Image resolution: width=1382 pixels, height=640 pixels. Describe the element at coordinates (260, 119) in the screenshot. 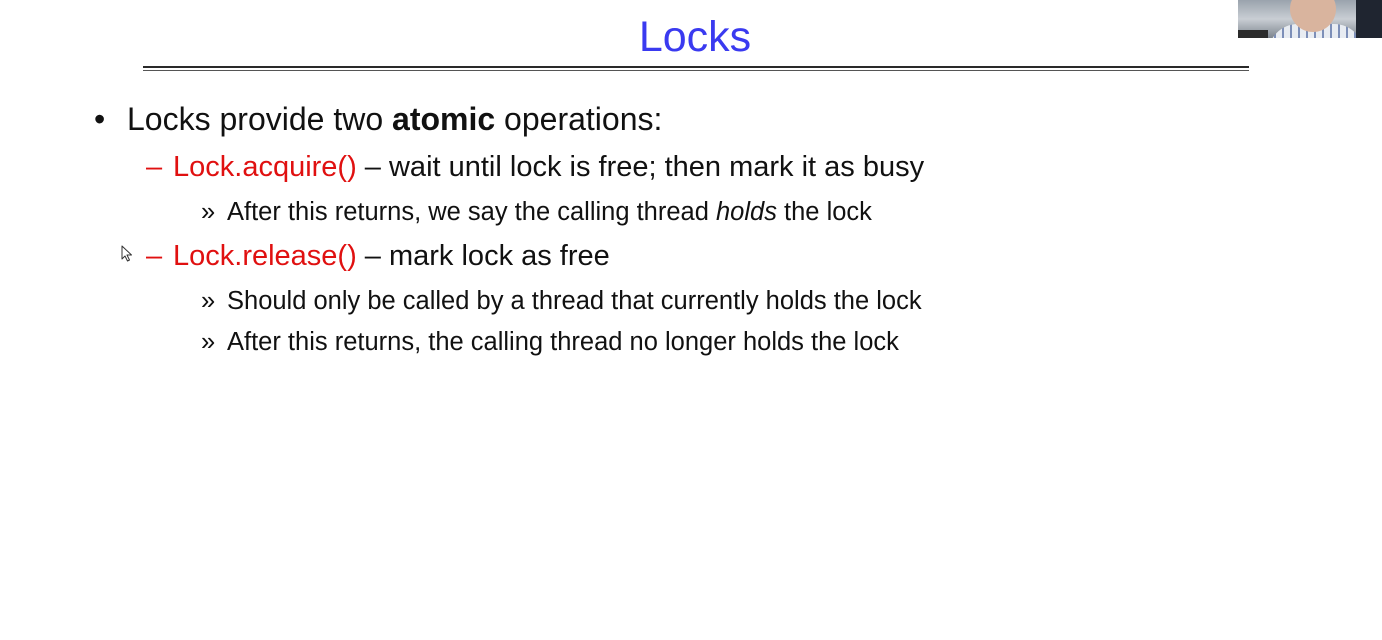

I see `bullet-text-pre: Locks provide two` at that location.